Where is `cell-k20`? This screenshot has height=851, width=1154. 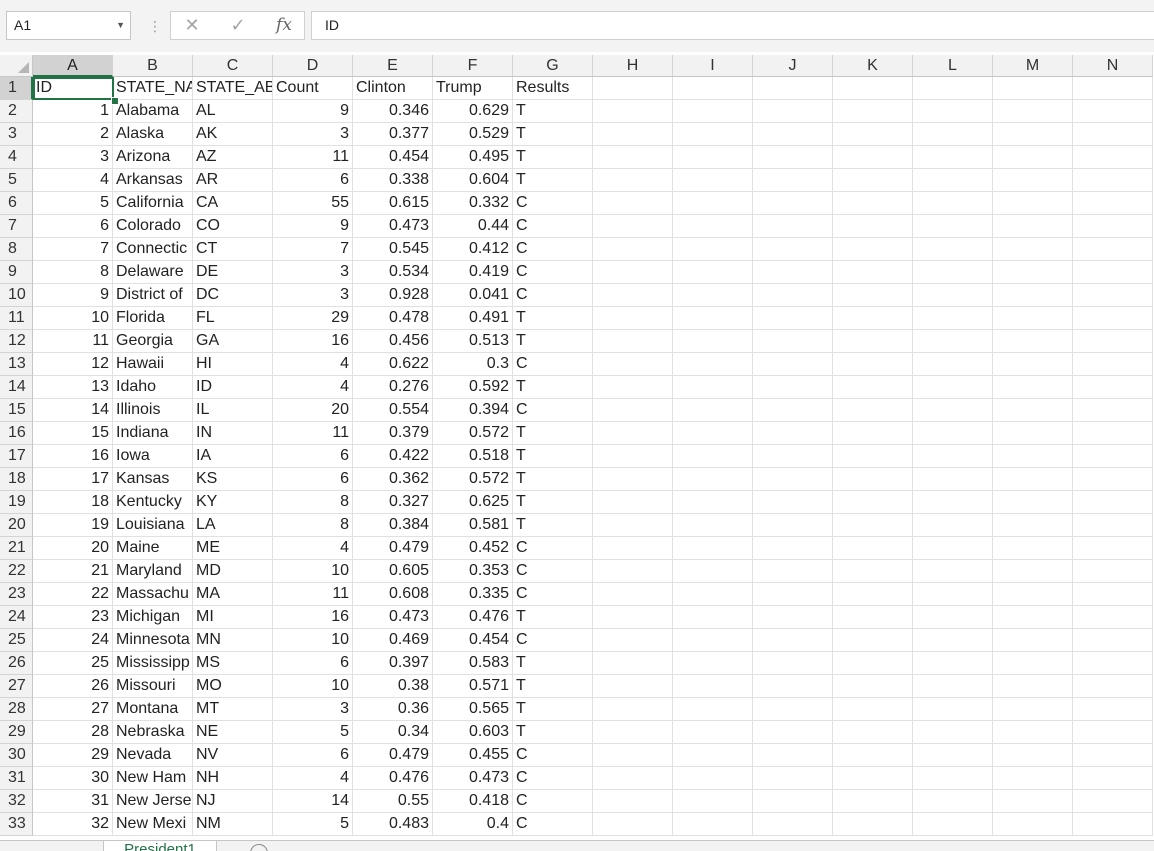 cell-k20 is located at coordinates (873, 525).